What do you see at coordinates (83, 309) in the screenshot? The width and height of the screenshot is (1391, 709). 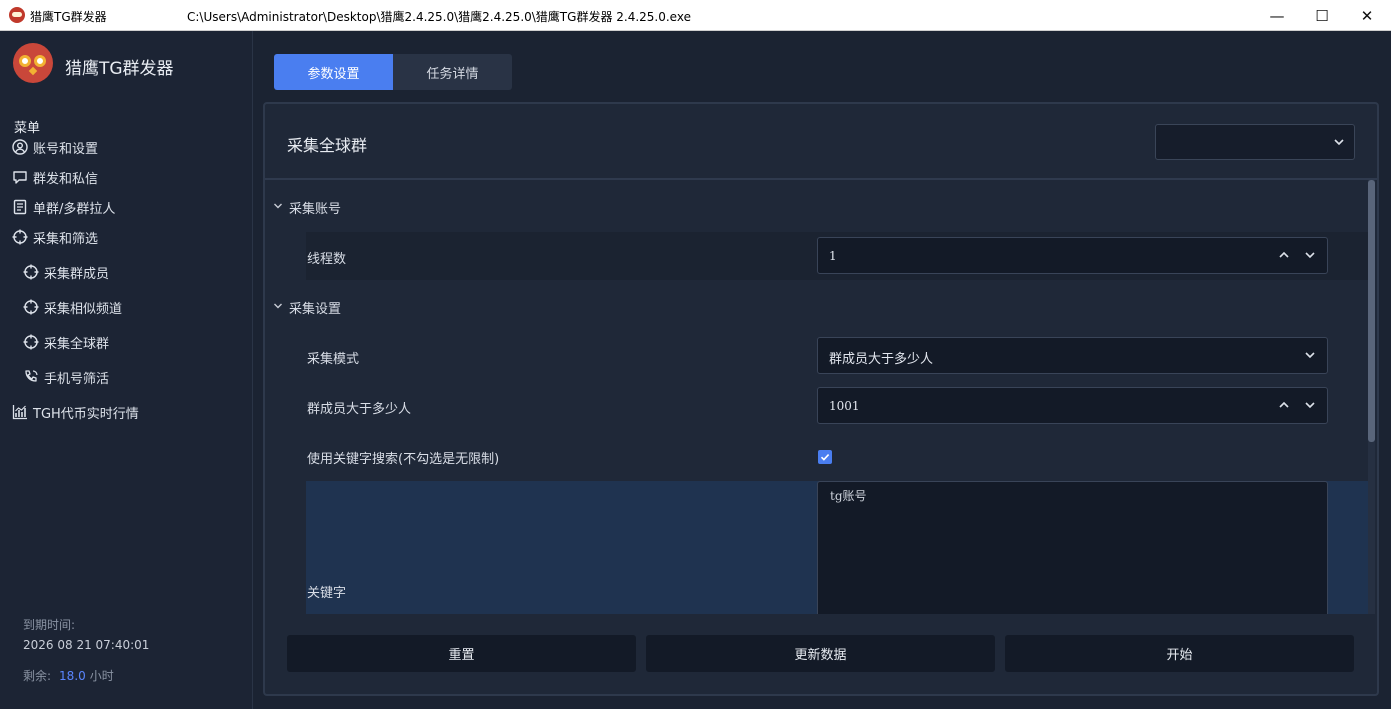 I see `sidebar-item-label: 采集相似频道` at bounding box center [83, 309].